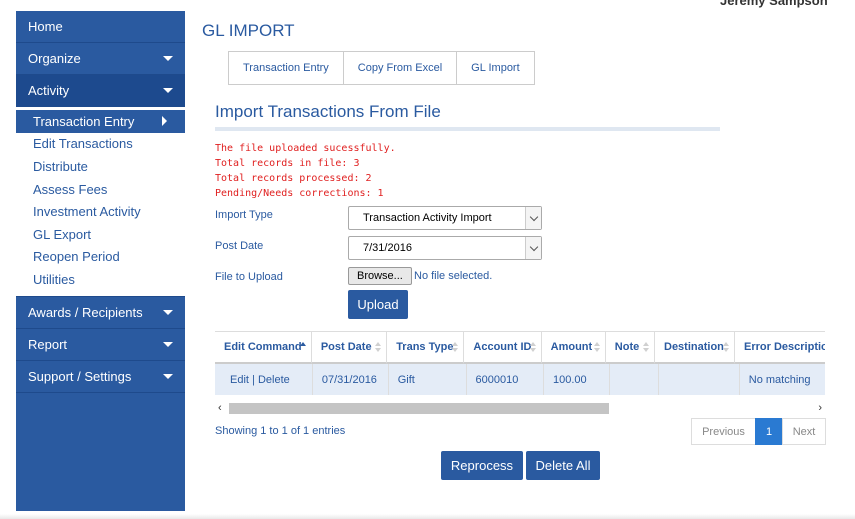  Describe the element at coordinates (286, 68) in the screenshot. I see `tab-transaction-entry: Transaction Entry` at that location.